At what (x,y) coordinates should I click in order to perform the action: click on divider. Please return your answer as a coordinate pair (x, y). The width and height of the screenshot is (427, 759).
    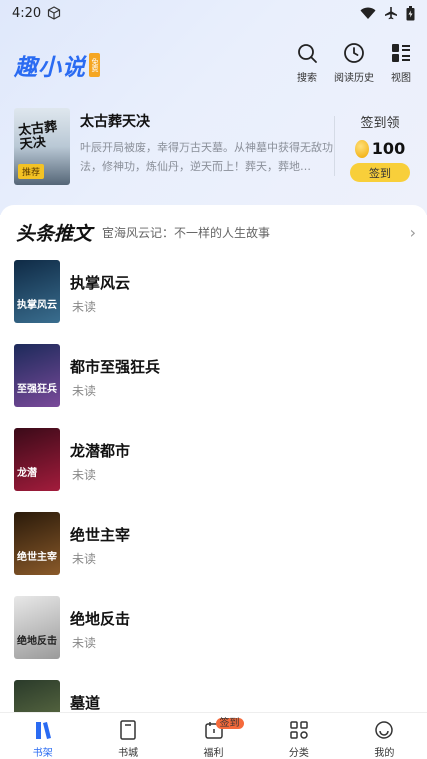
    Looking at the image, I should click on (334, 146).